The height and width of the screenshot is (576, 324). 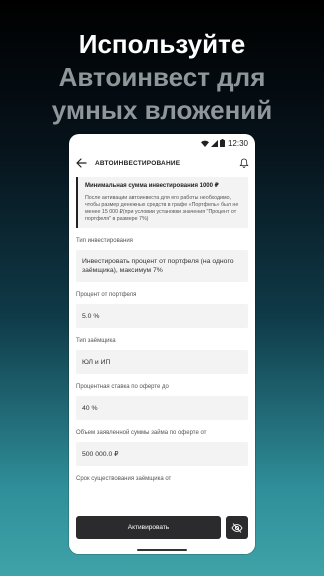 What do you see at coordinates (162, 408) in the screenshot?
I see `offer-rate-input: 40 %` at bounding box center [162, 408].